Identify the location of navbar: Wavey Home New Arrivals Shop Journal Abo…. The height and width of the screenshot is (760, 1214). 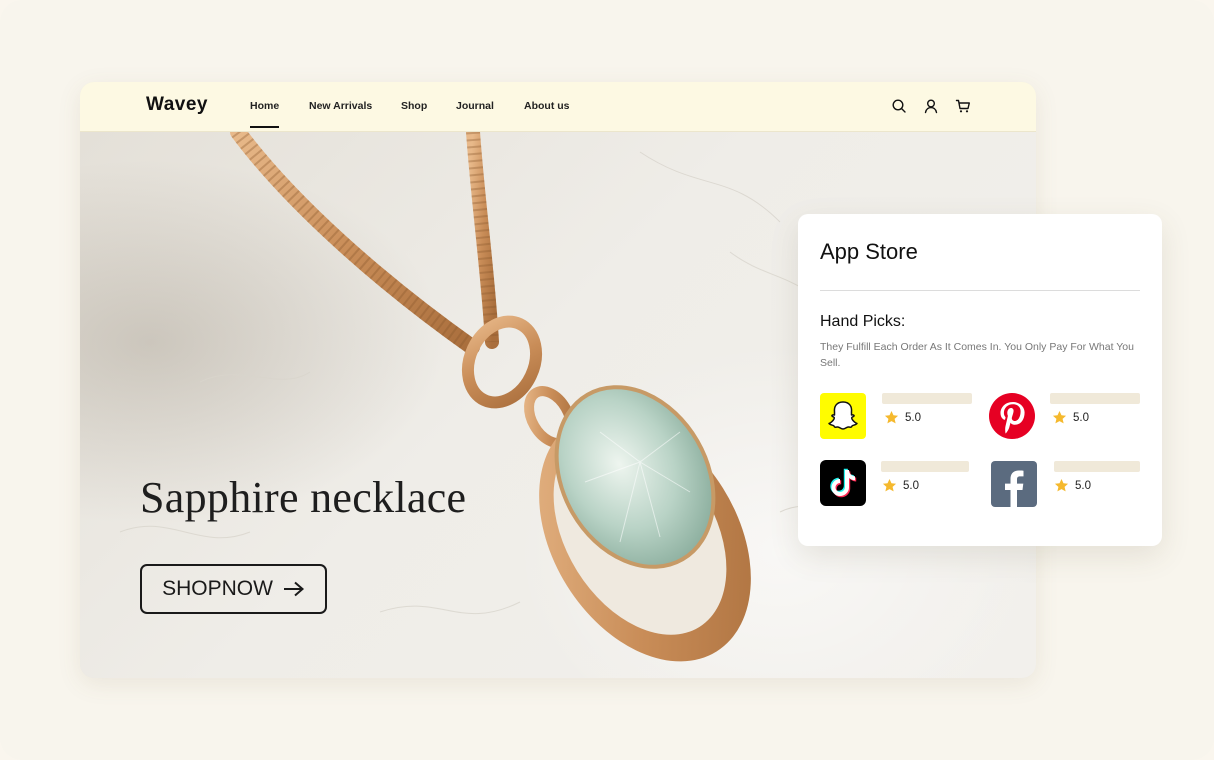
(558, 107).